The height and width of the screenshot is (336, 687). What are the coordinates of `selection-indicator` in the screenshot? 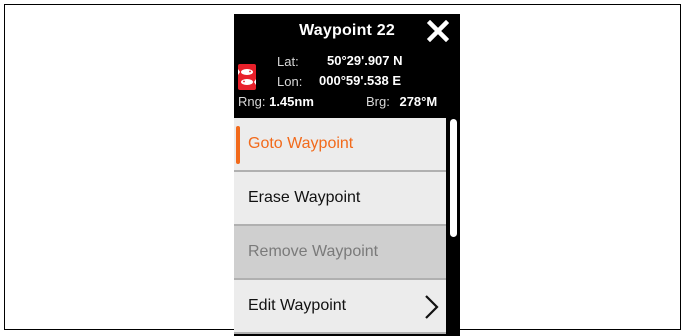 It's located at (238, 145).